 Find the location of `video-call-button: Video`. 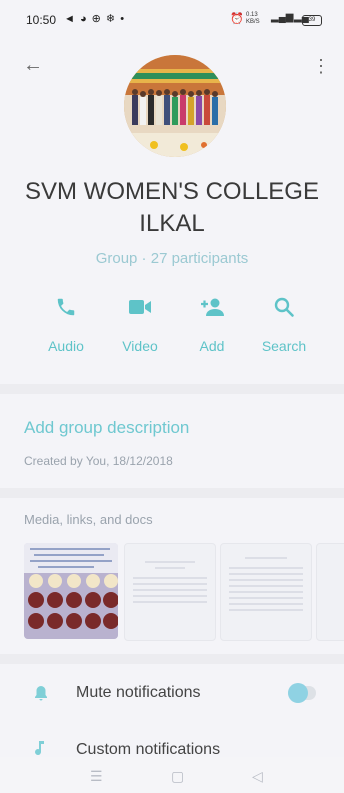

video-call-button: Video is located at coordinates (140, 325).